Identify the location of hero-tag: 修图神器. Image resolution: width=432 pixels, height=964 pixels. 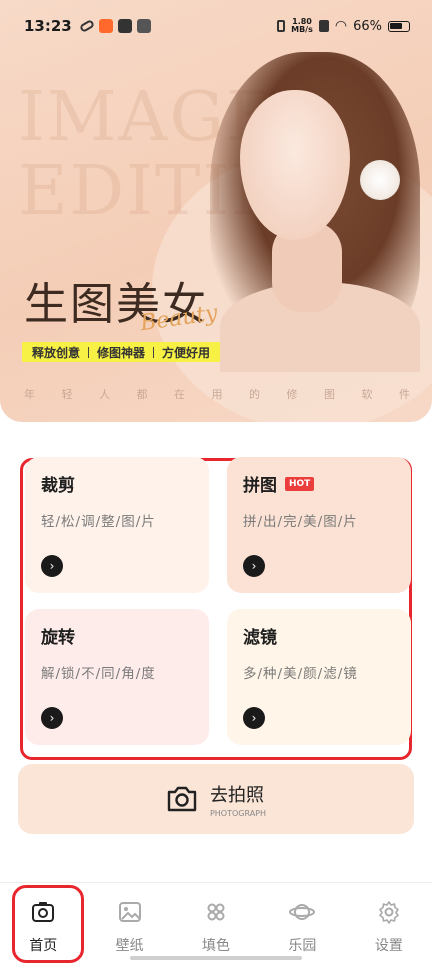
(121, 352).